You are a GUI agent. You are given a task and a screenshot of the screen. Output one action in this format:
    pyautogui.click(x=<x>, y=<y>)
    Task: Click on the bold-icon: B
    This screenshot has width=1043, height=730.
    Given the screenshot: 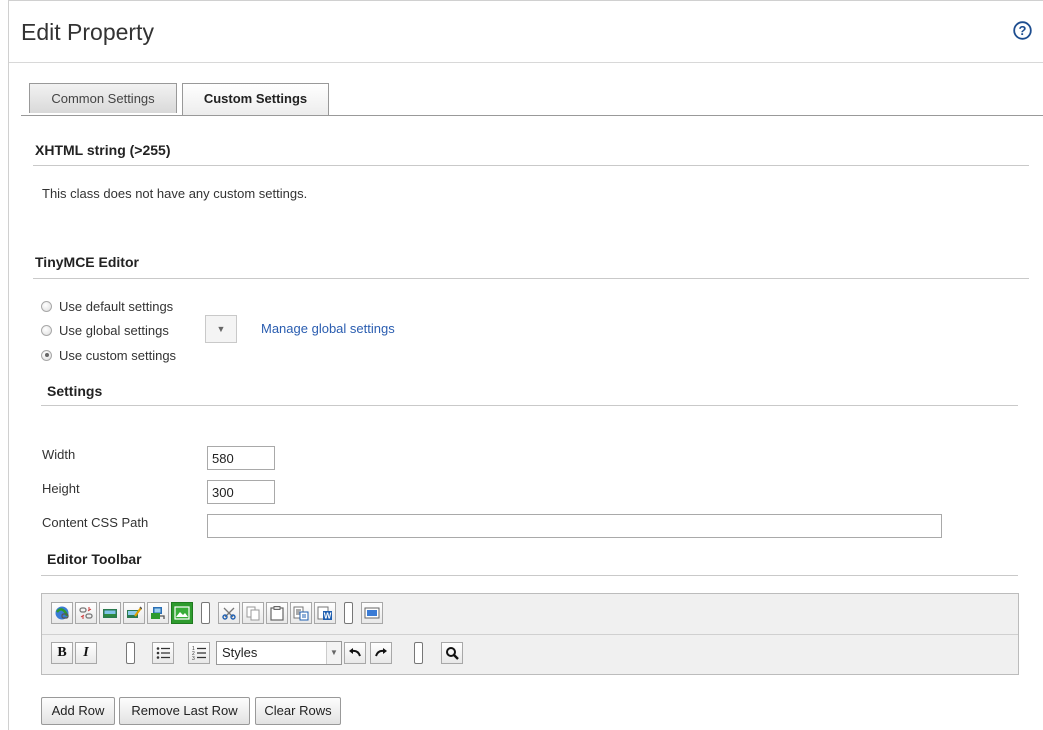 What is the action you would take?
    pyautogui.click(x=62, y=653)
    